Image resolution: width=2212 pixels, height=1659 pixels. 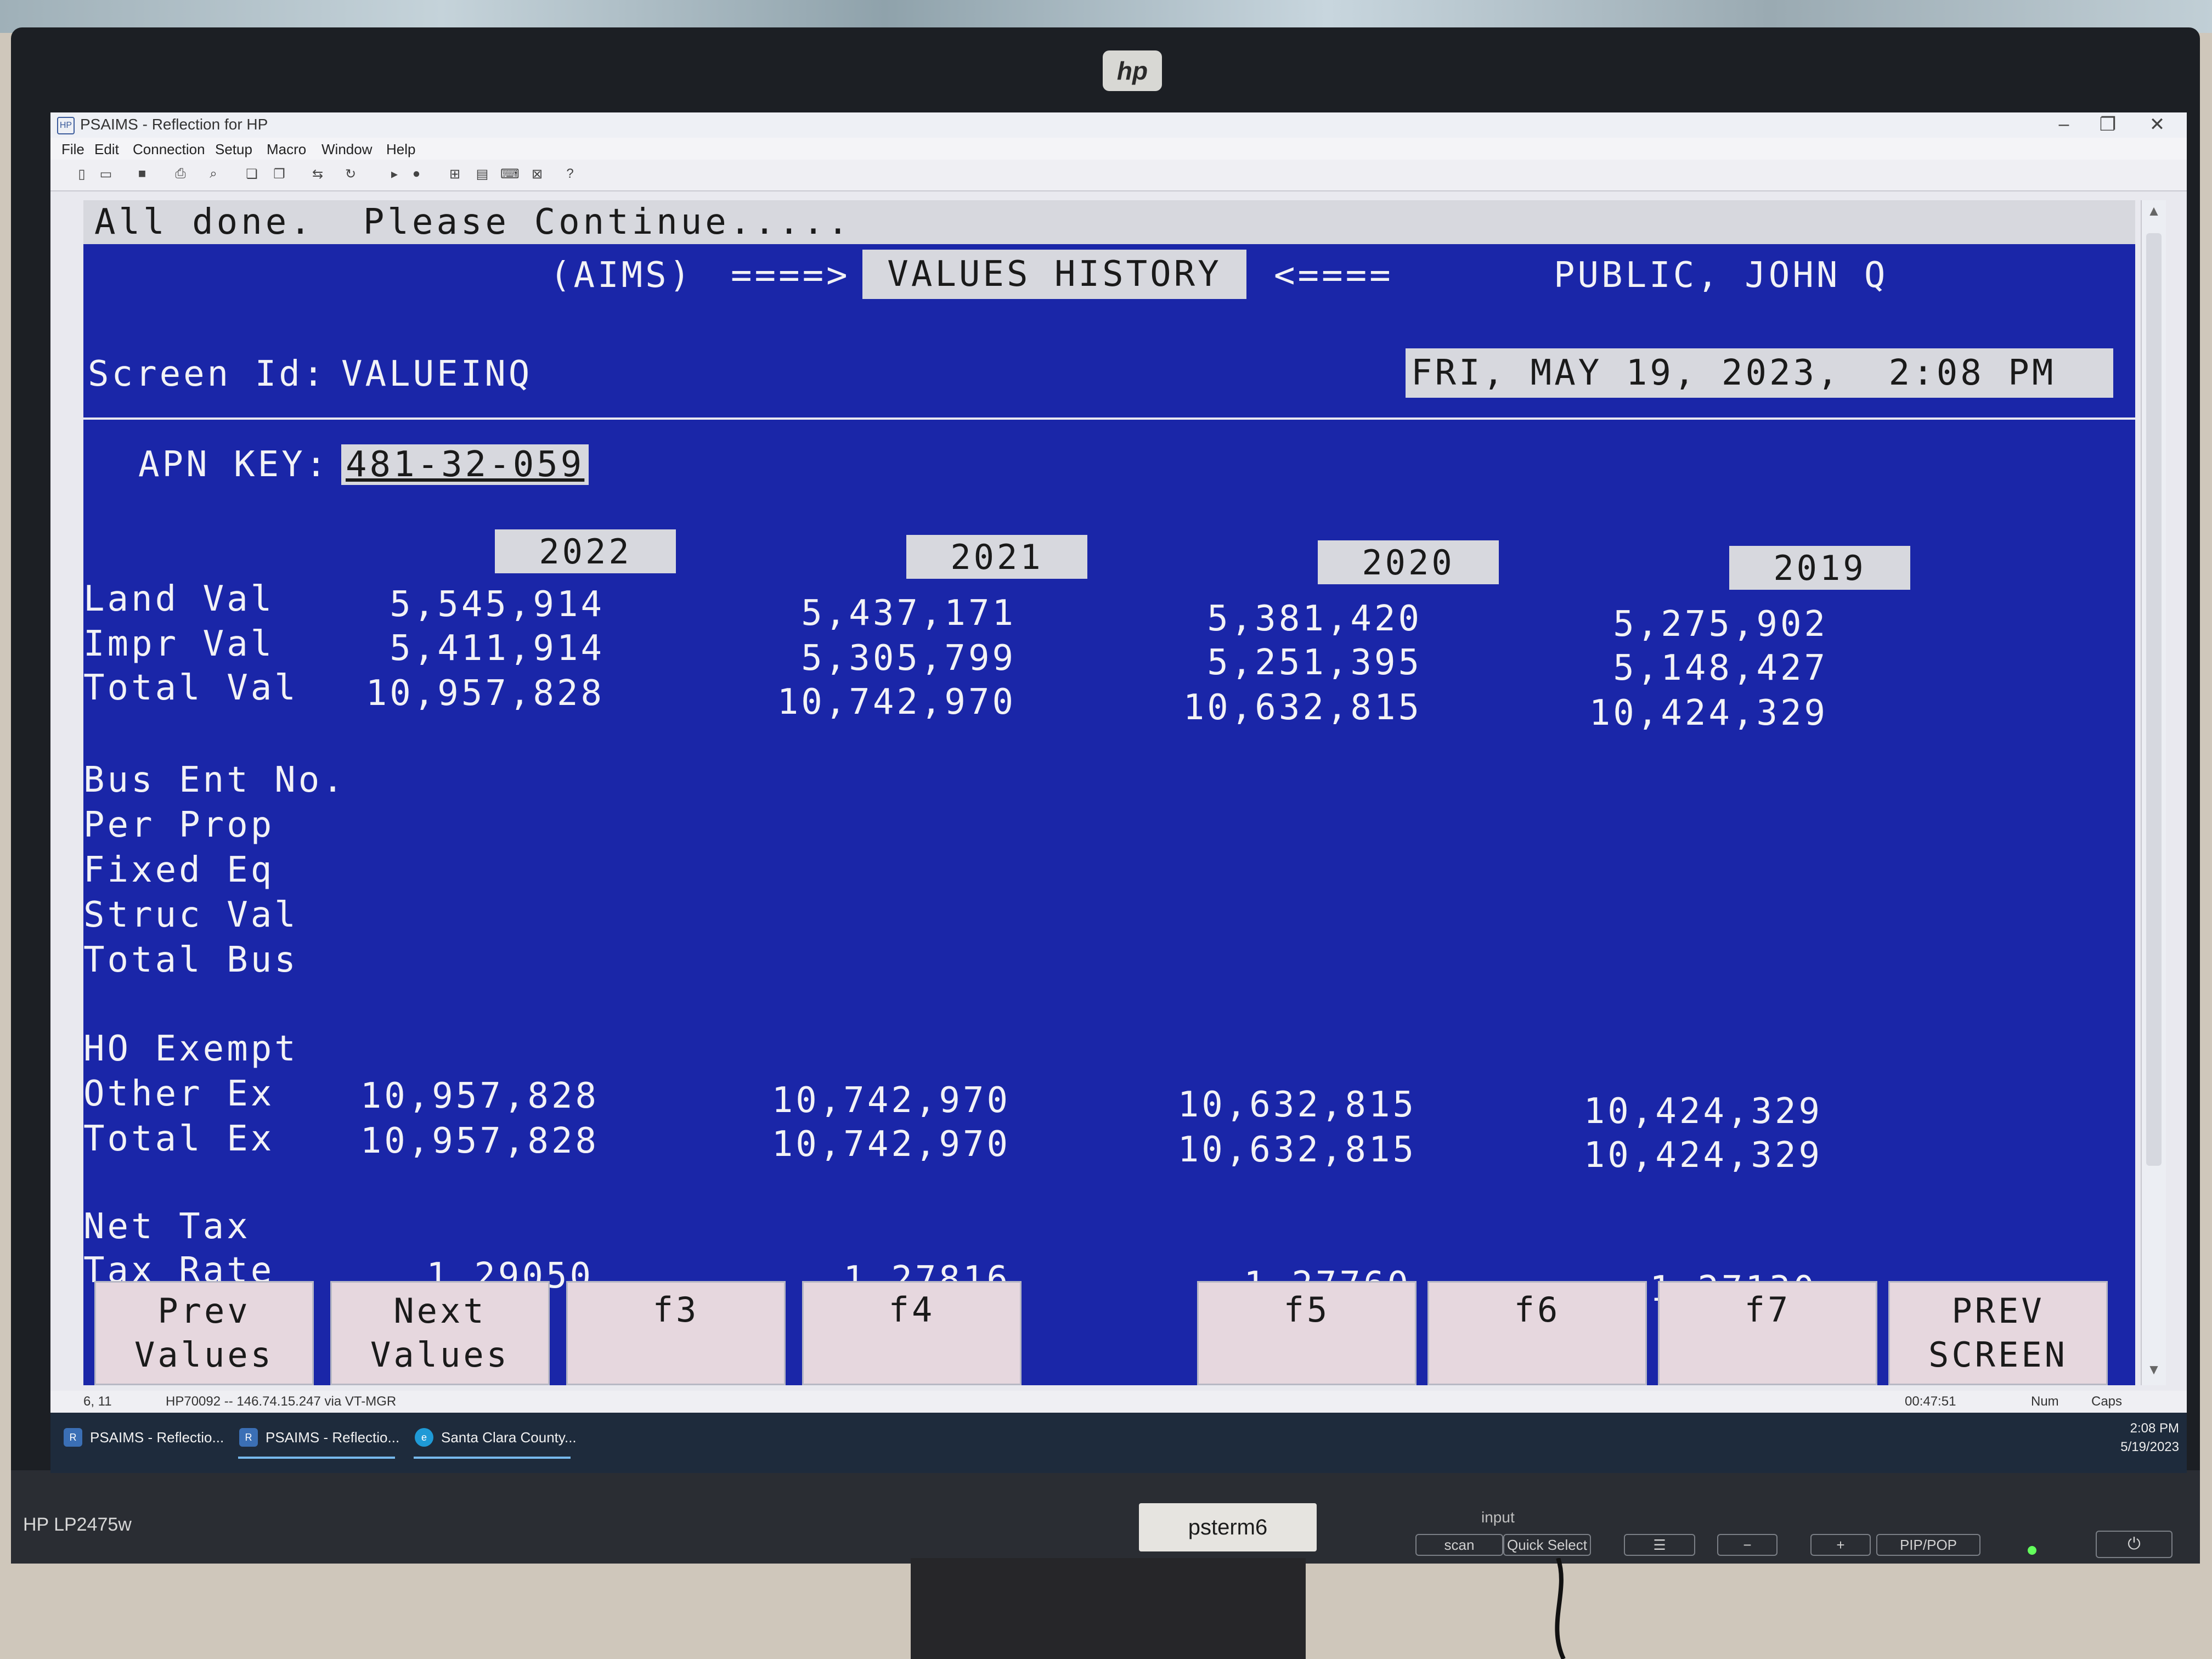 What do you see at coordinates (440, 1333) in the screenshot?
I see `f2-next-values-button: Next Values` at bounding box center [440, 1333].